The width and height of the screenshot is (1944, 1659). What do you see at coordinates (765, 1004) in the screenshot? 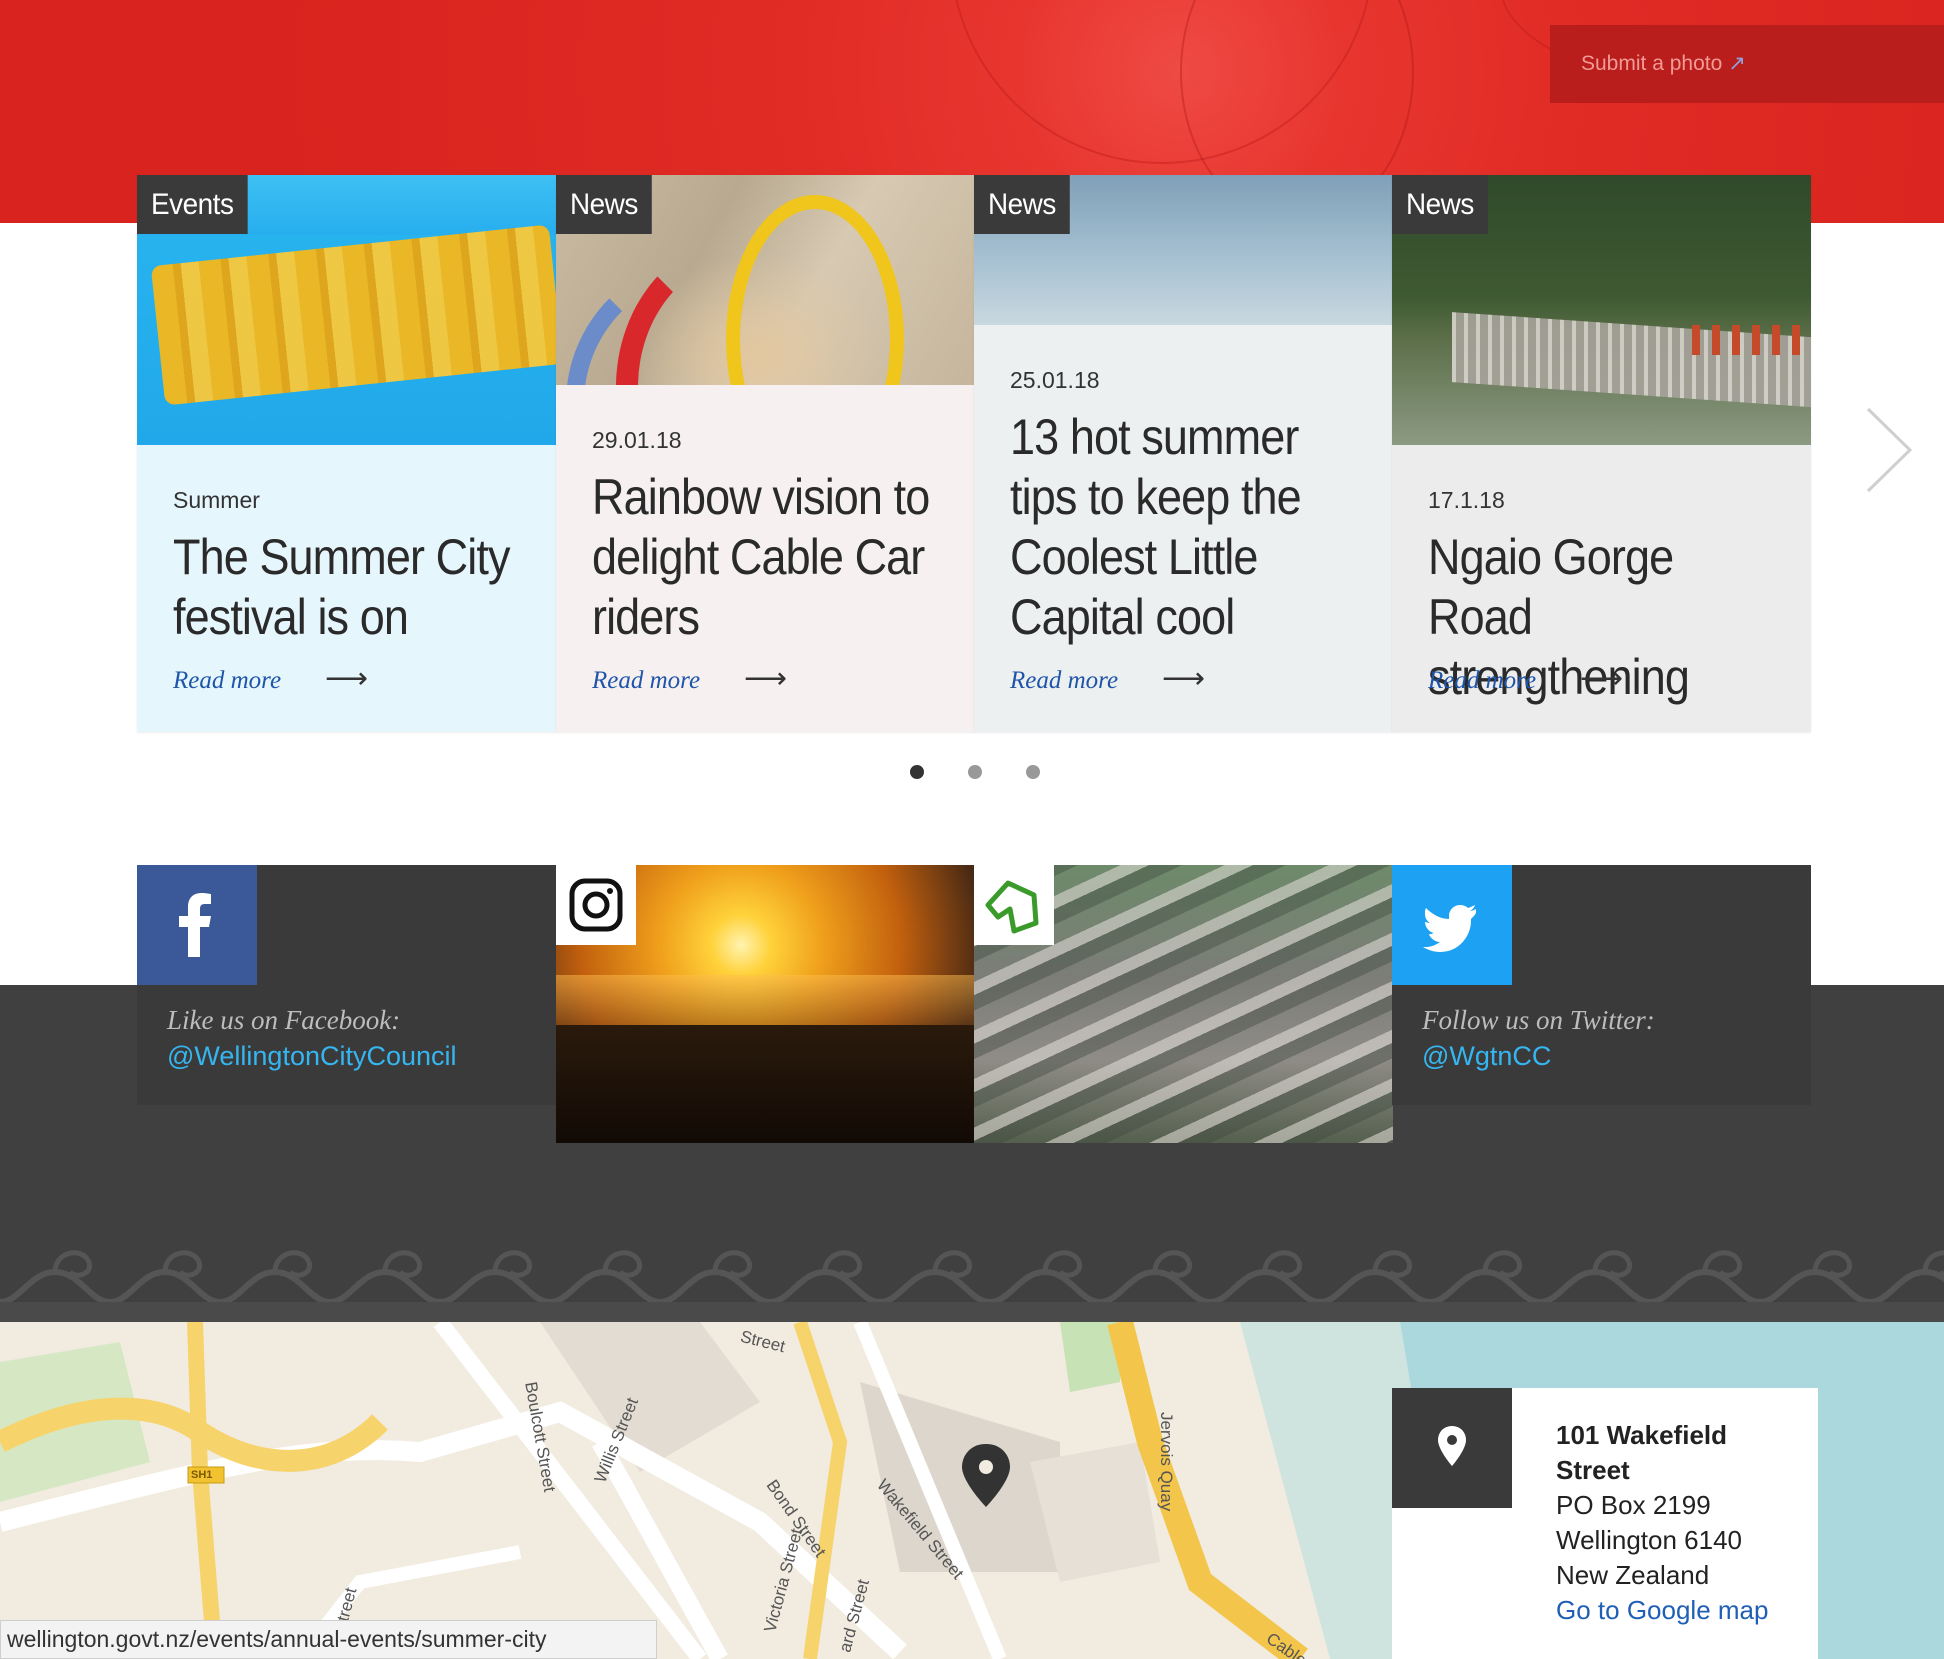
I see `instagram-photo-tile` at bounding box center [765, 1004].